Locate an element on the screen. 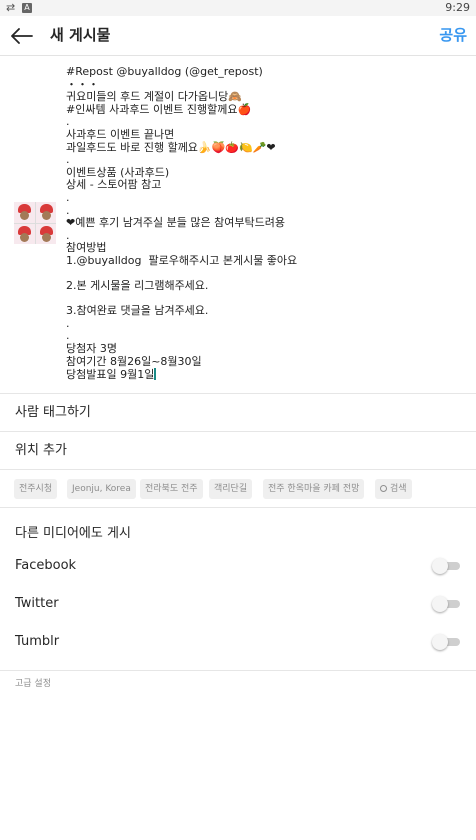  caption-line: 당첨자 3명 is located at coordinates (91, 349).